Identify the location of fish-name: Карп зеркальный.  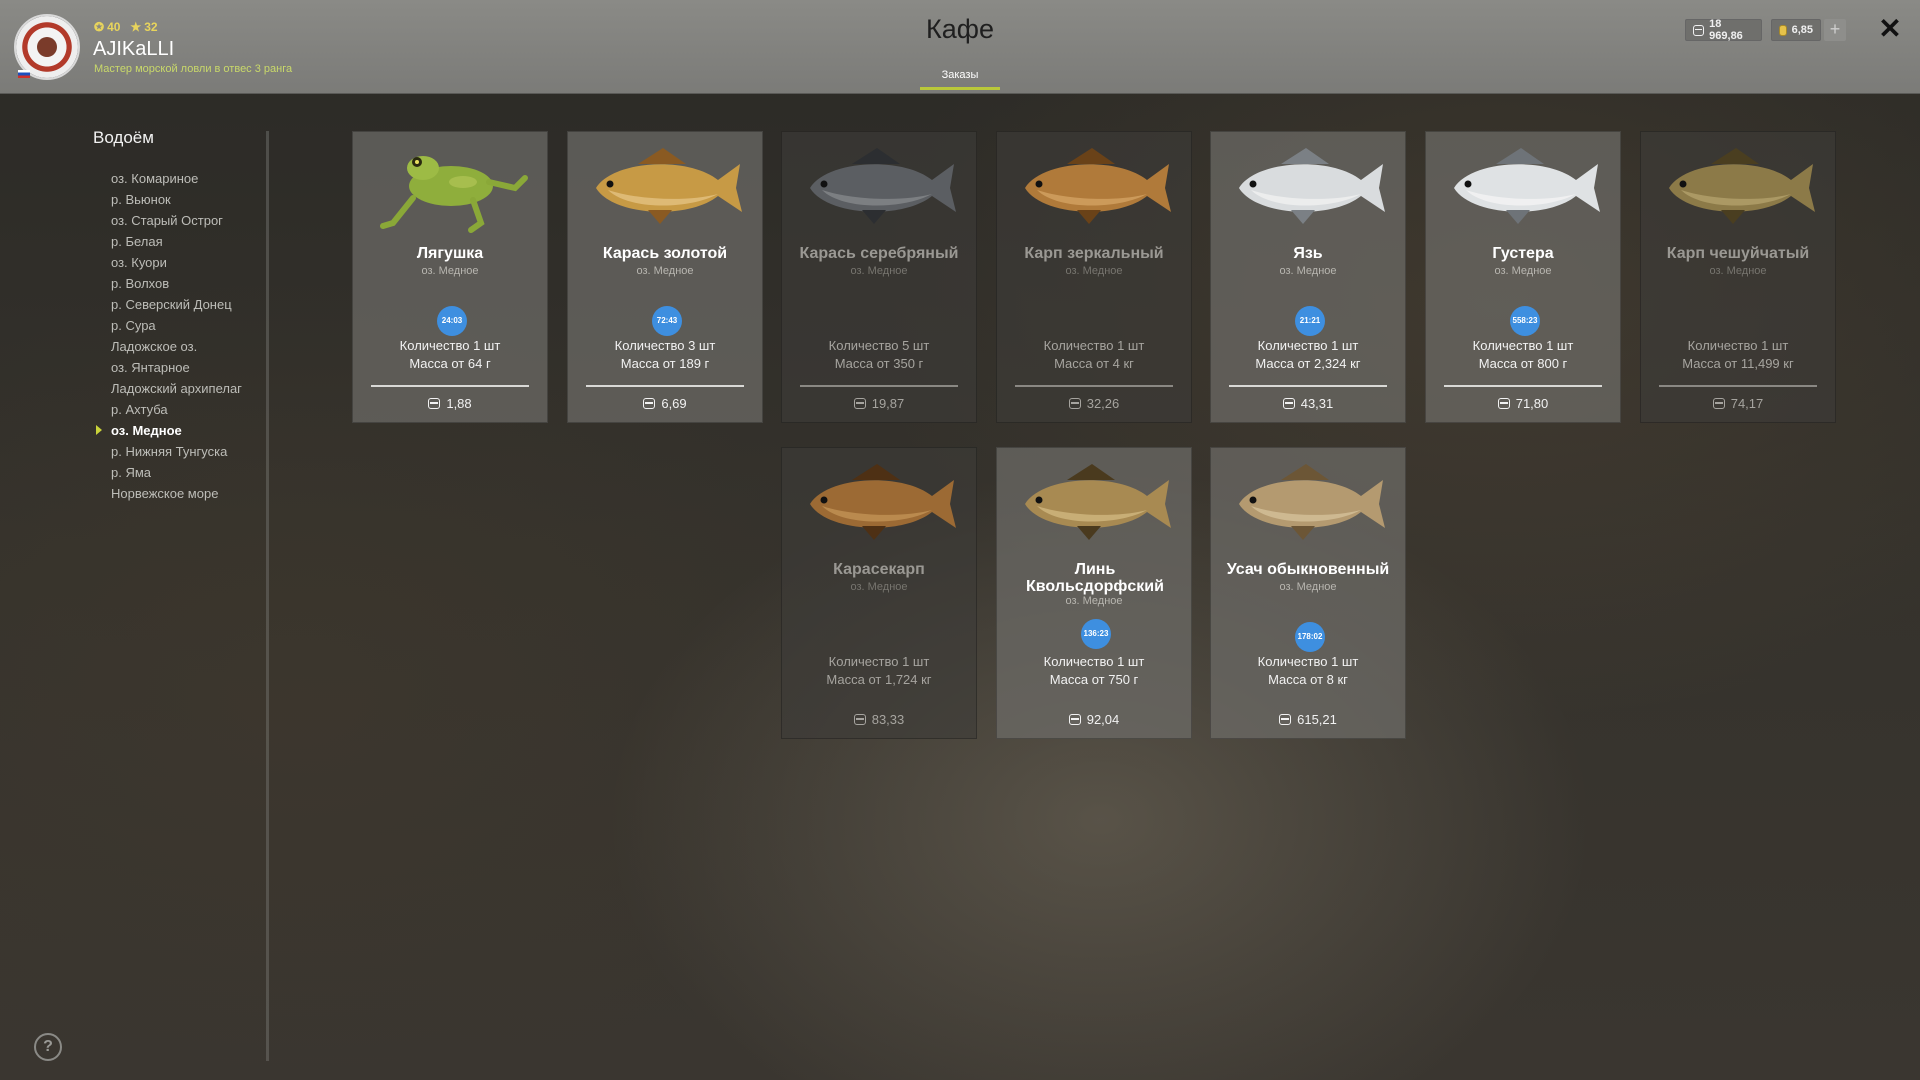
(1094, 253).